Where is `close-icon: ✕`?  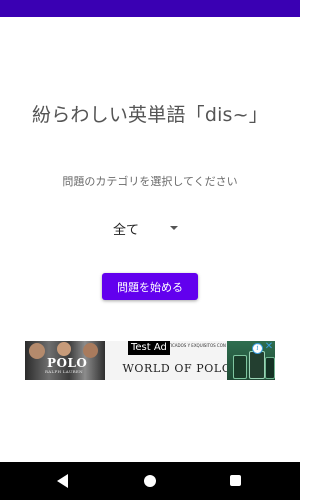
close-icon: ✕ is located at coordinates (269, 347).